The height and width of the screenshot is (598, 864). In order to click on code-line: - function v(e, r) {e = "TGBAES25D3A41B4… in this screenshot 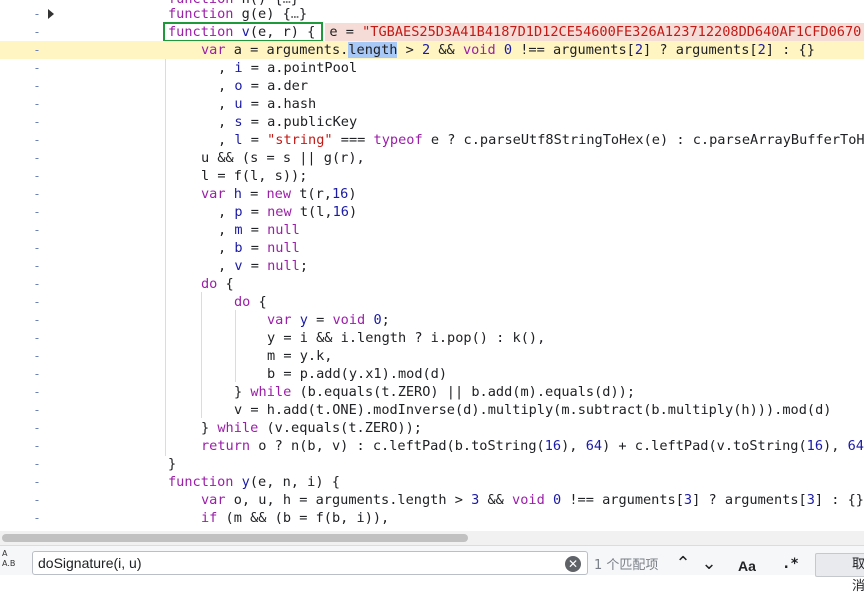, I will do `click(432, 32)`.